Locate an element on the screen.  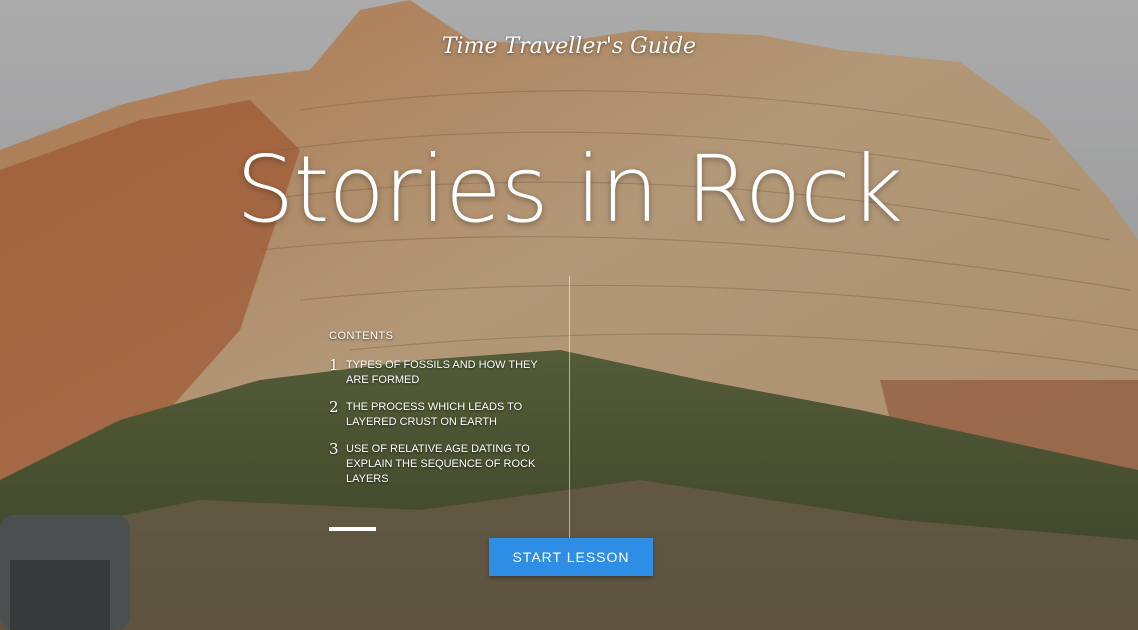
page-title: Stories in Rock is located at coordinates (569, 189).